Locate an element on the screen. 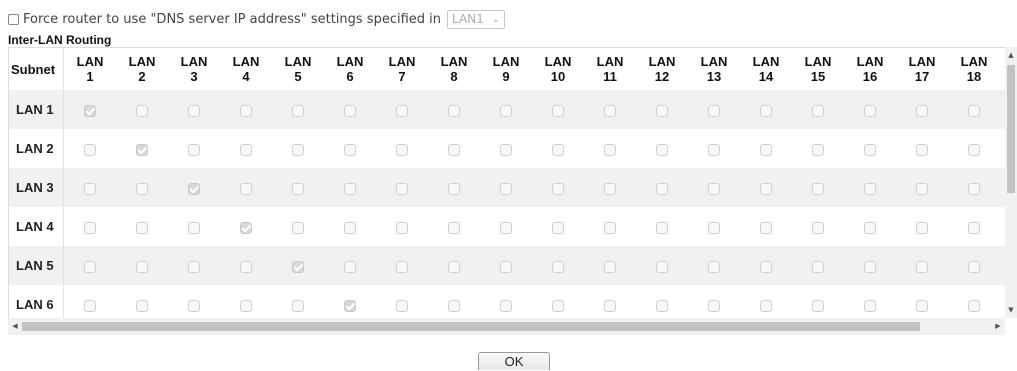 The width and height of the screenshot is (1017, 371). force-dns-checkbox is located at coordinates (13, 19).